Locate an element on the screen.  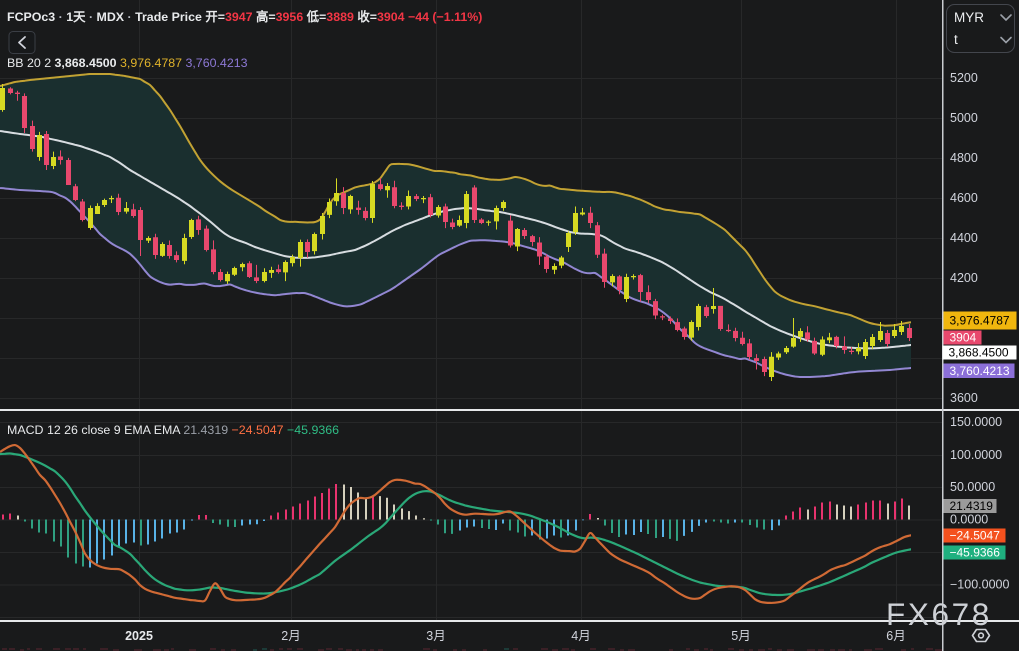
svg-text: t is located at coordinates (956, 39).